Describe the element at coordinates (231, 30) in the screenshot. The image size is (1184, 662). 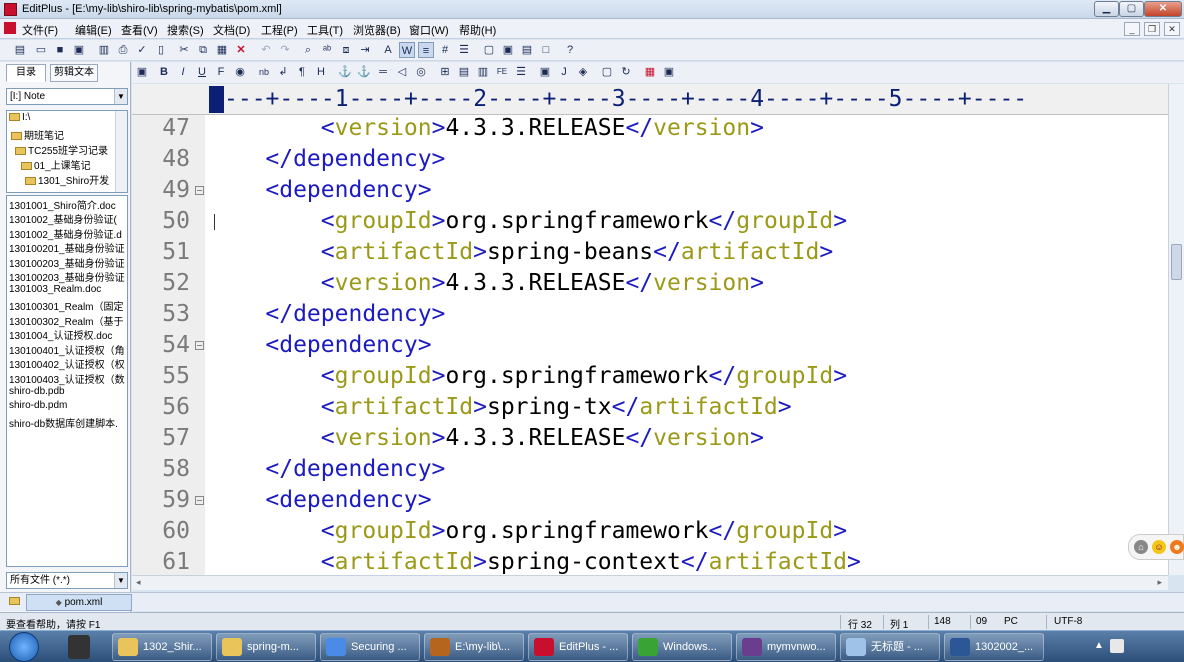
I see `menu-document: 文档(D)` at that location.